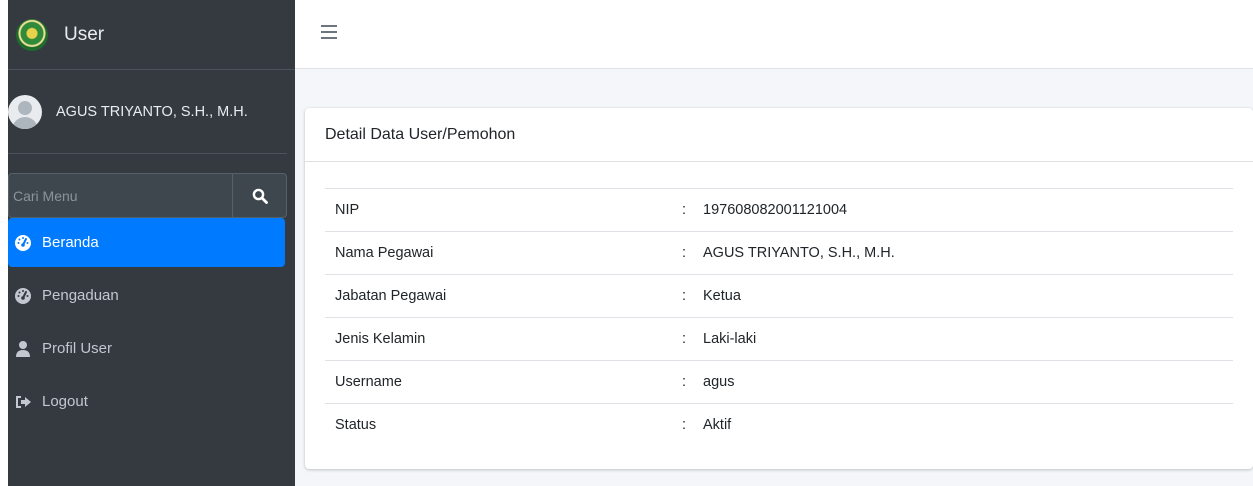 The image size is (1253, 486). What do you see at coordinates (23, 402) in the screenshot?
I see `sign-out-icon` at bounding box center [23, 402].